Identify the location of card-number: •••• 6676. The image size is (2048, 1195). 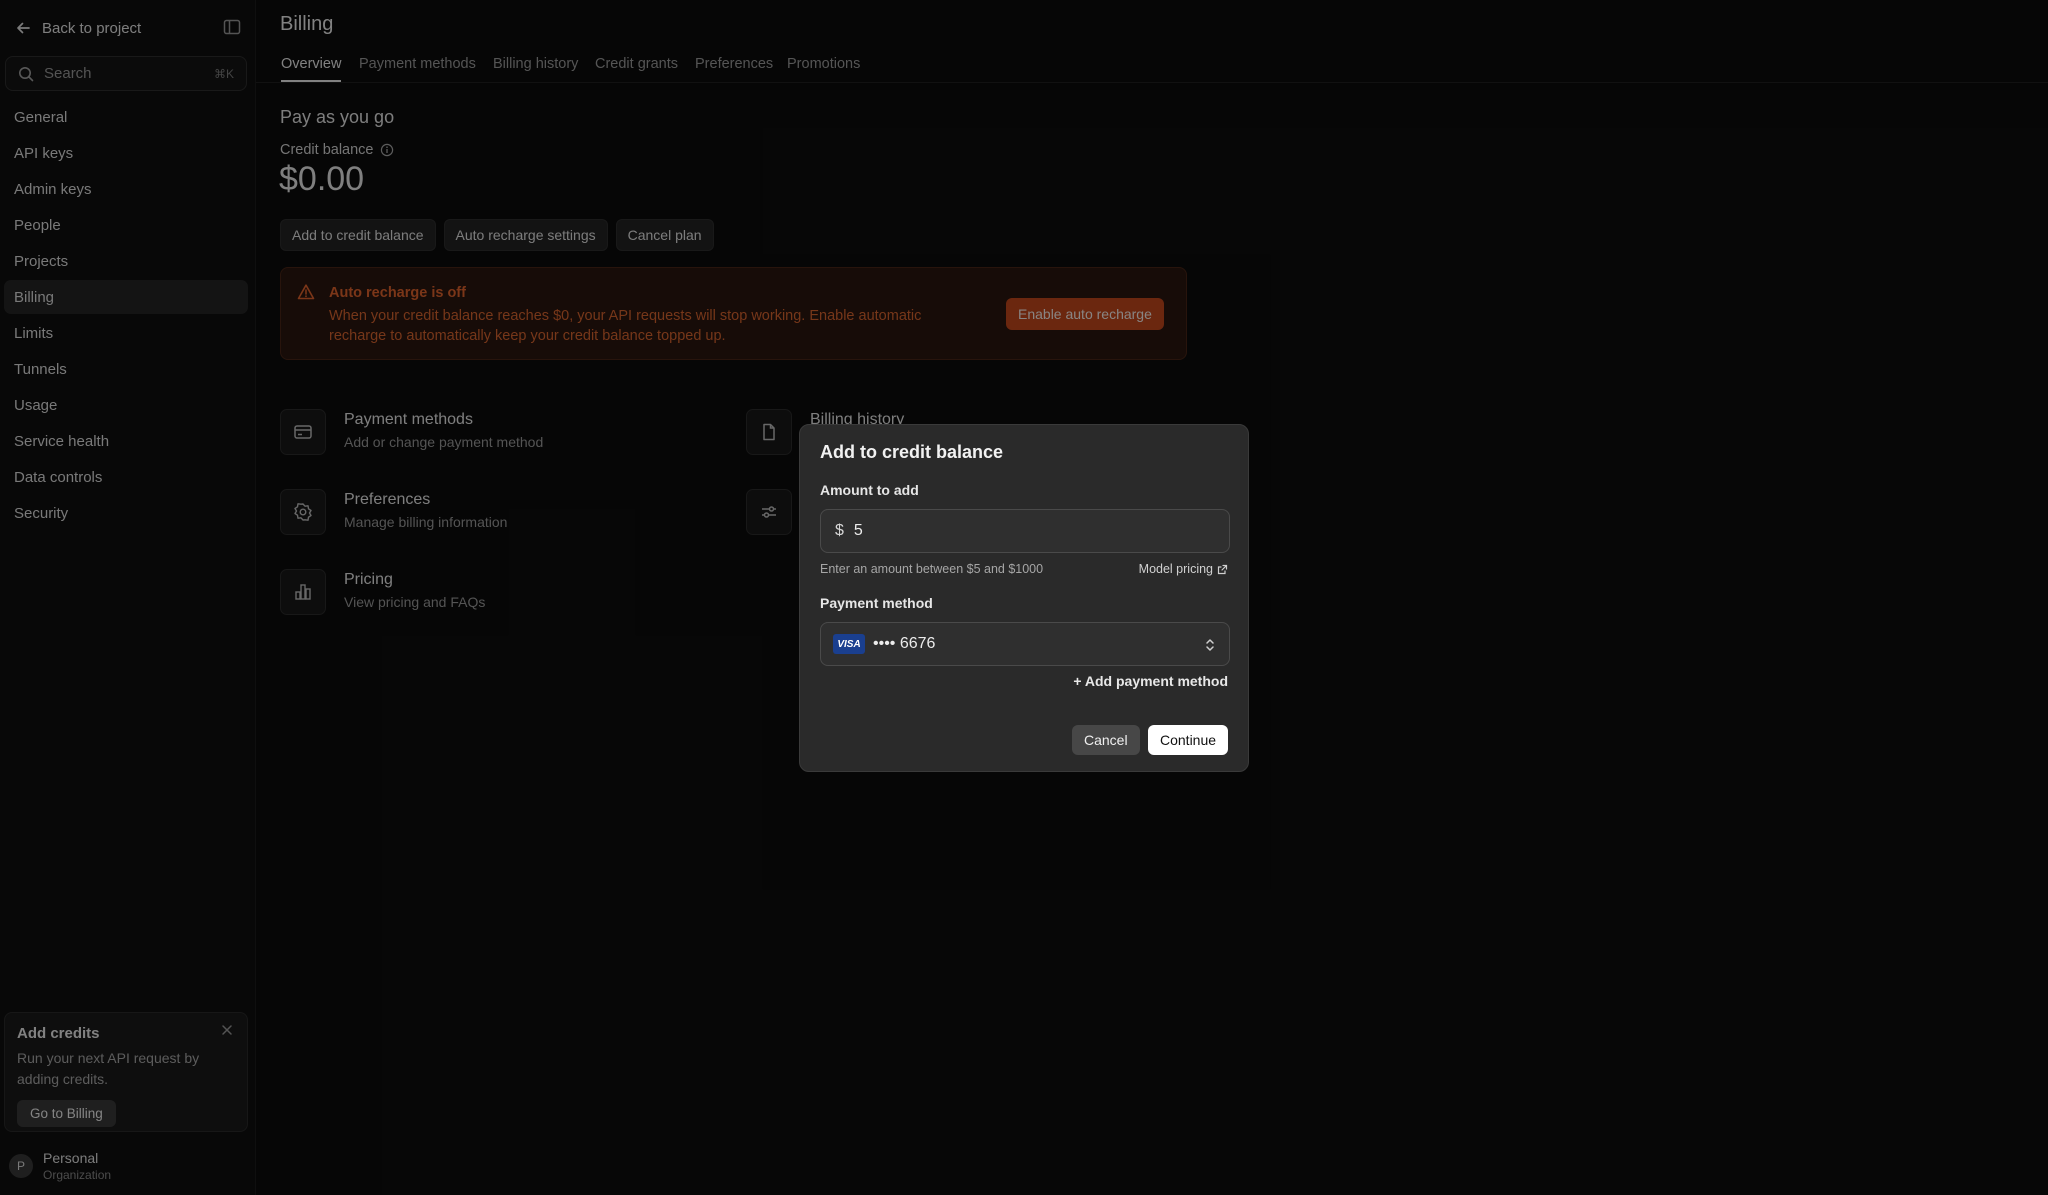
(904, 643).